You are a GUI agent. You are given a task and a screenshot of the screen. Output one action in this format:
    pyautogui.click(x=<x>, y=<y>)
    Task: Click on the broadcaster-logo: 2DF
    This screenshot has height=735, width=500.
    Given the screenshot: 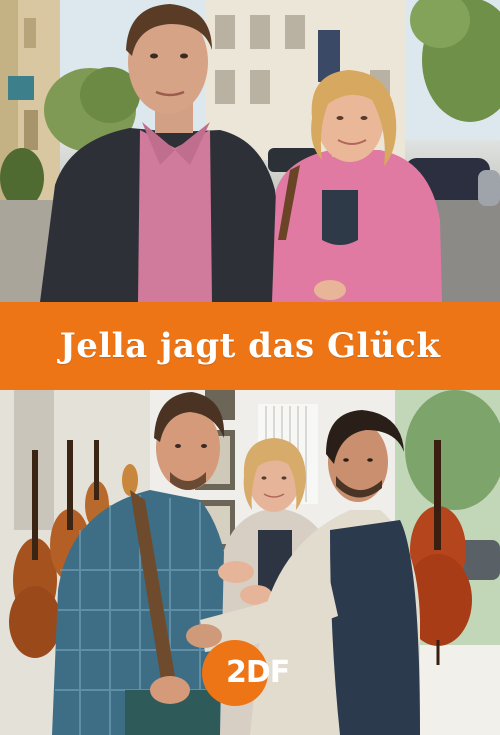 What is the action you would take?
    pyautogui.click(x=261, y=673)
    